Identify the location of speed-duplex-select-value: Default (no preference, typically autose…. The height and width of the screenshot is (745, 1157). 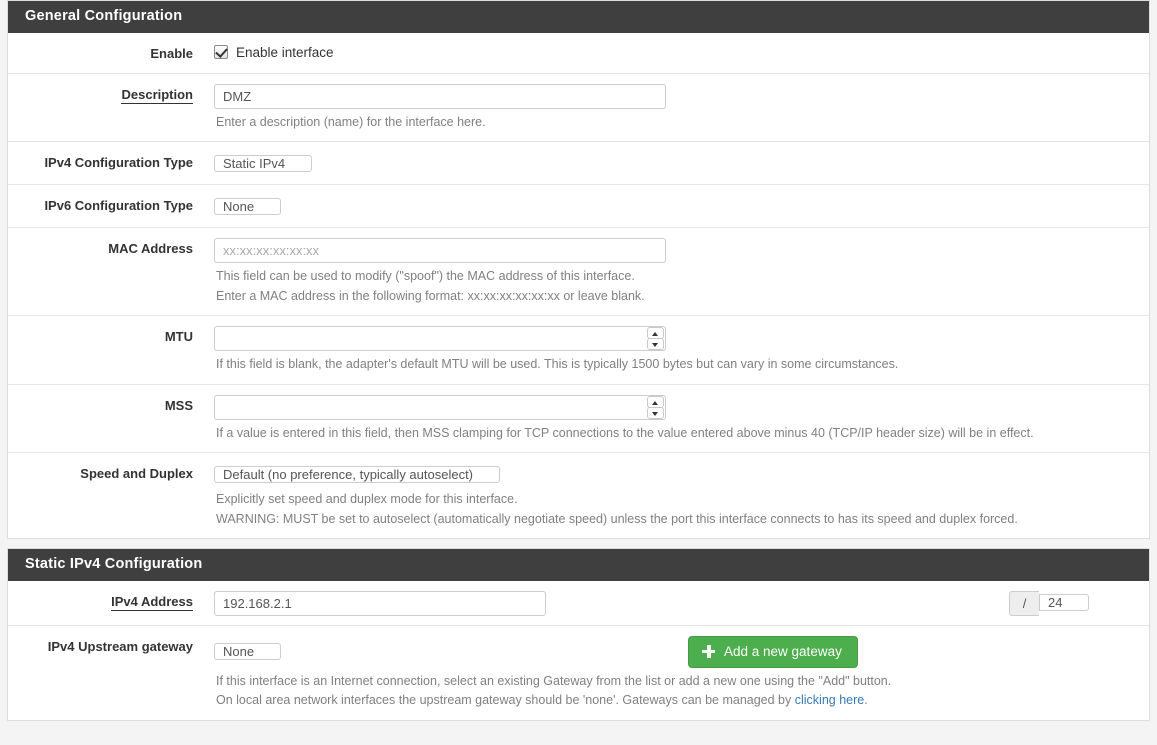
(357, 475).